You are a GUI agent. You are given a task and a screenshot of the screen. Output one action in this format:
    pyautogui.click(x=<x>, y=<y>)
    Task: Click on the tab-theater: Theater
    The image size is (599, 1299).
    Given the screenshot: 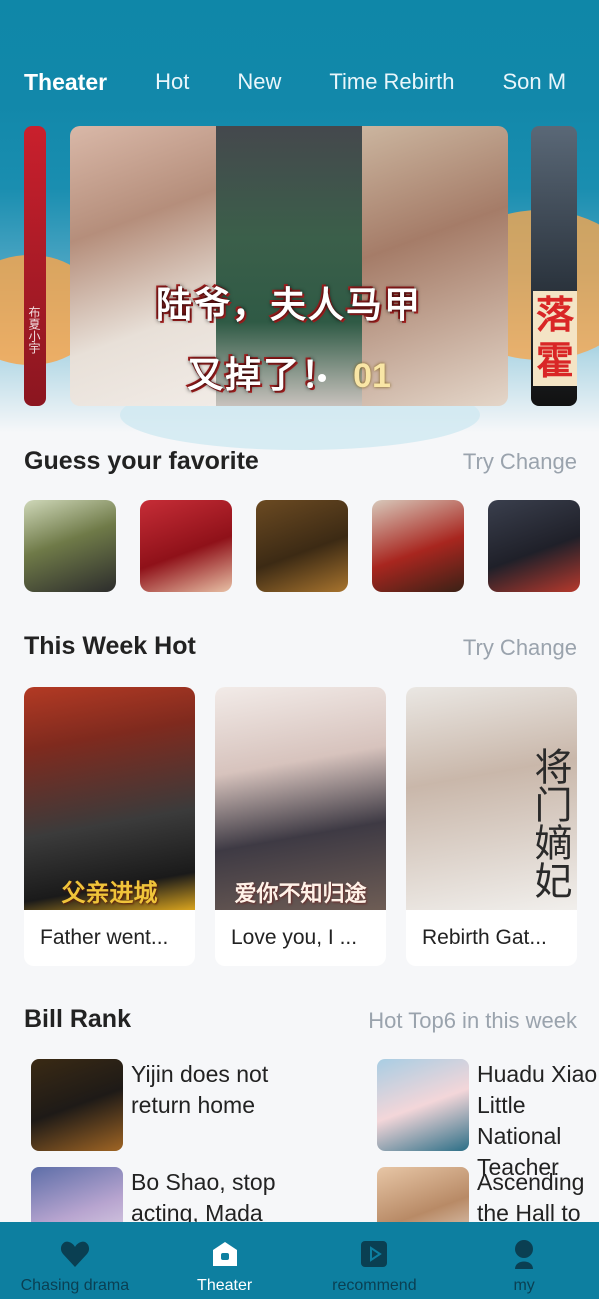 What is the action you would take?
    pyautogui.click(x=65, y=82)
    